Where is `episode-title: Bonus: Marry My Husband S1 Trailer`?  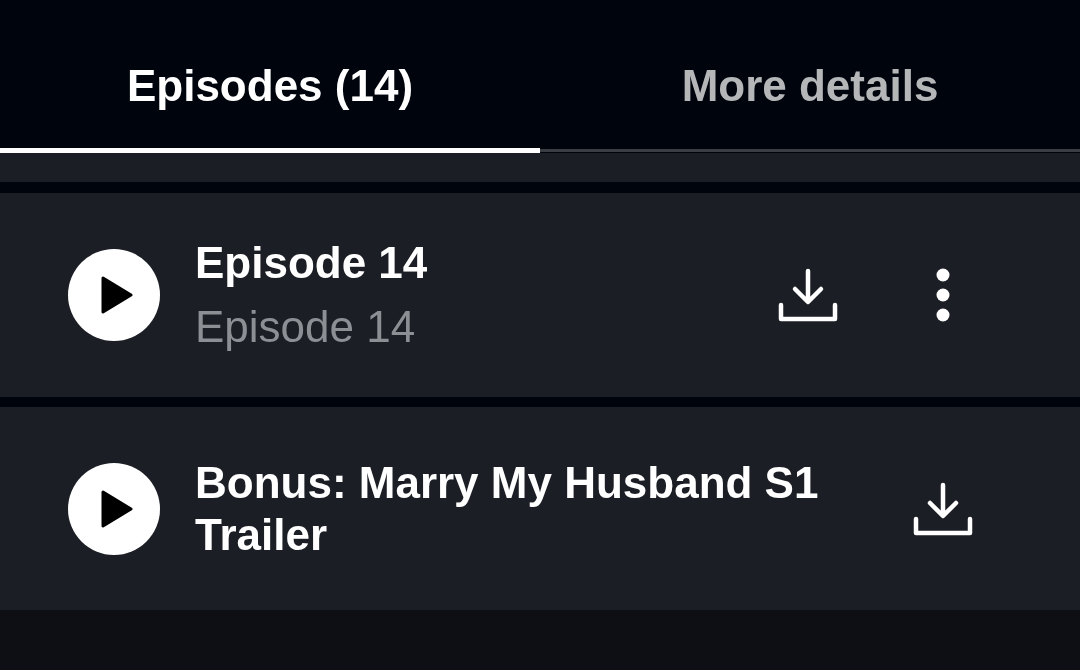 episode-title: Bonus: Marry My Husband S1 Trailer is located at coordinates (507, 508).